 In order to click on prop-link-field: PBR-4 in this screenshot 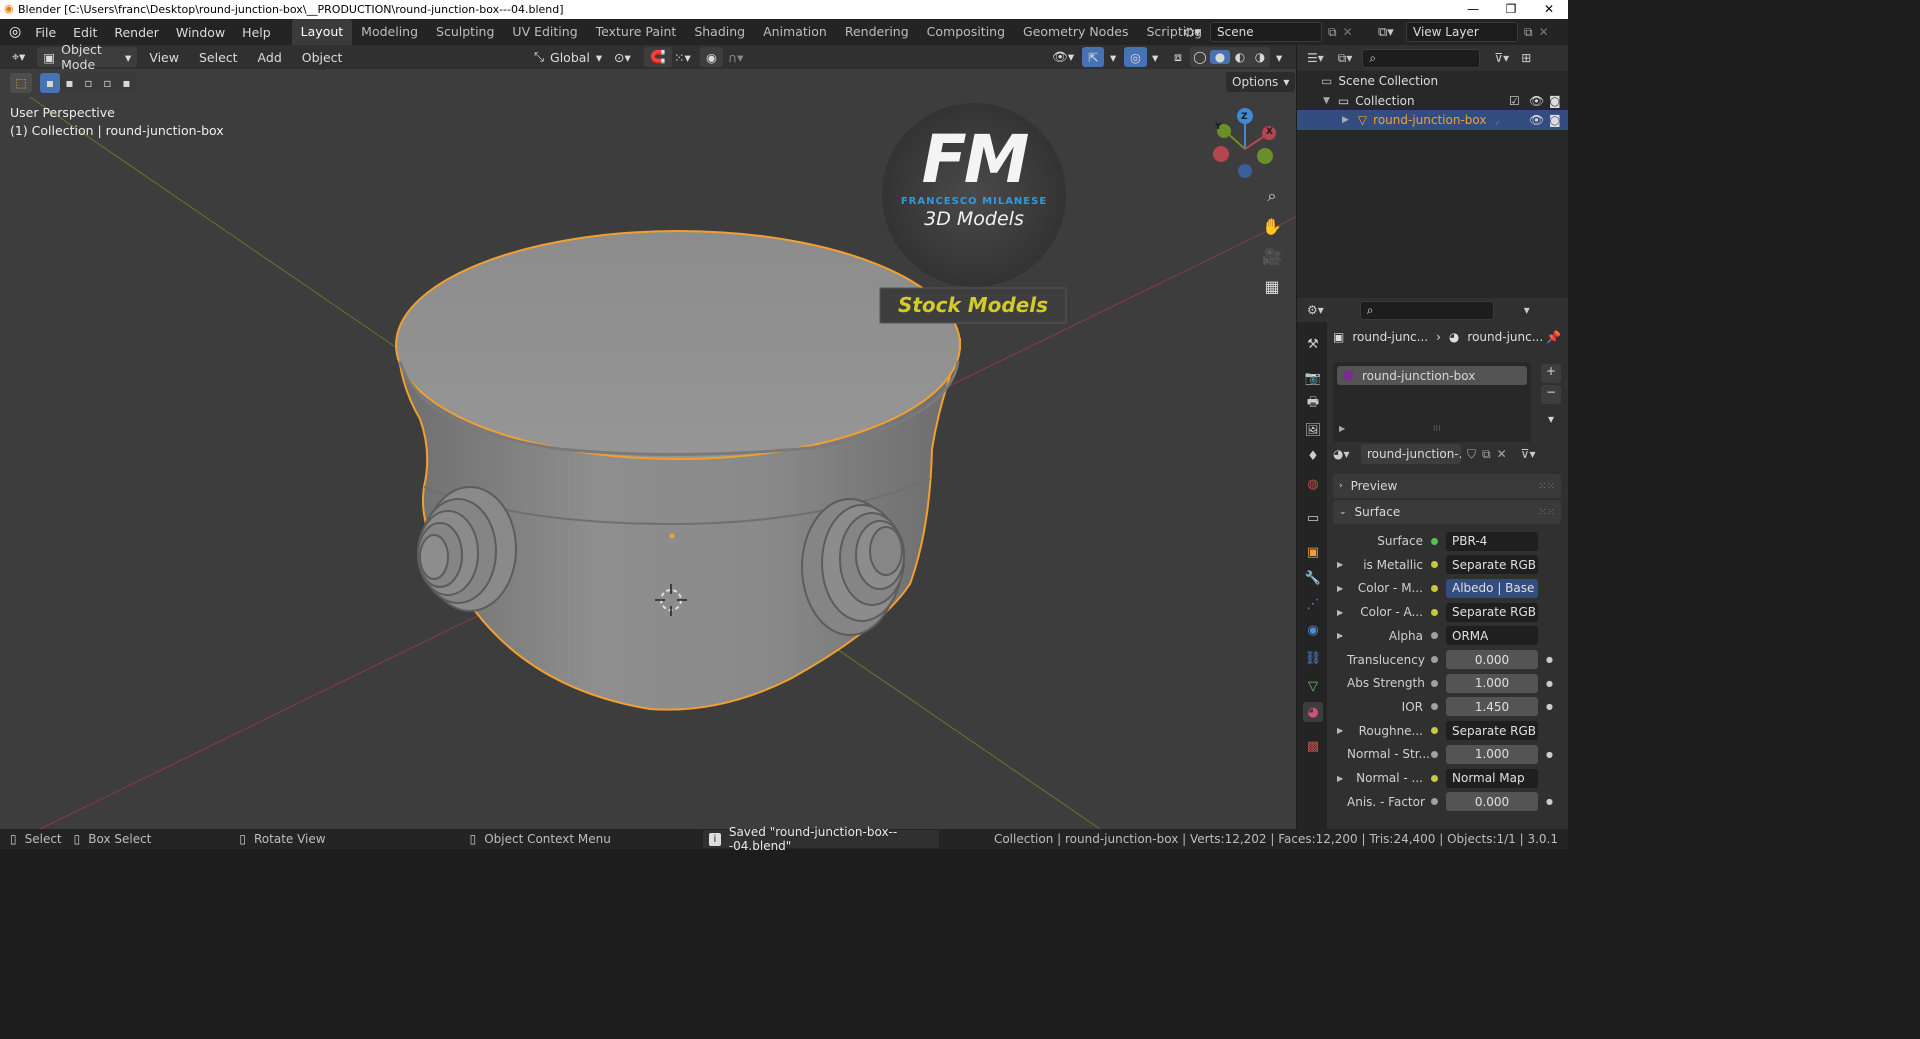, I will do `click(1492, 541)`.